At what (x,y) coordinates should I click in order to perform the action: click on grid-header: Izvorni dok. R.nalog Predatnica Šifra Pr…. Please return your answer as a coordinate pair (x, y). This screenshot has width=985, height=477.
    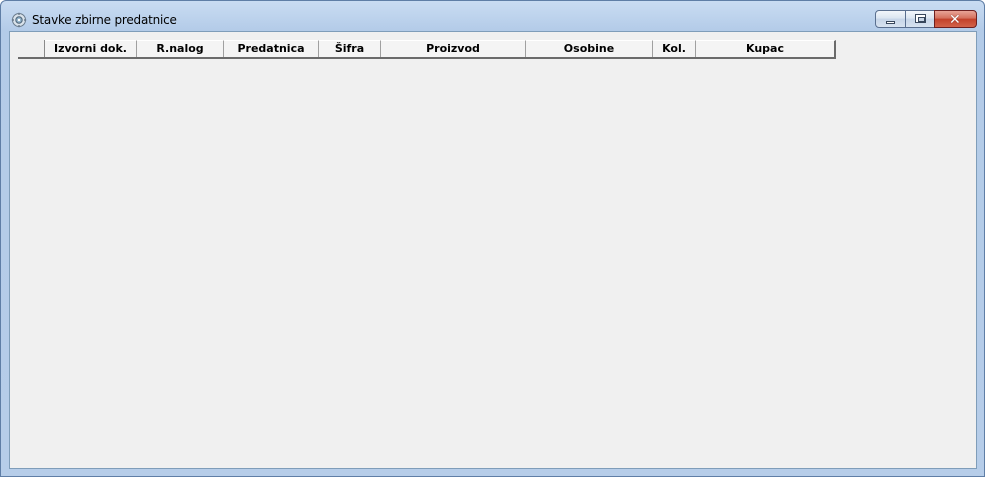
    Looking at the image, I should click on (427, 49).